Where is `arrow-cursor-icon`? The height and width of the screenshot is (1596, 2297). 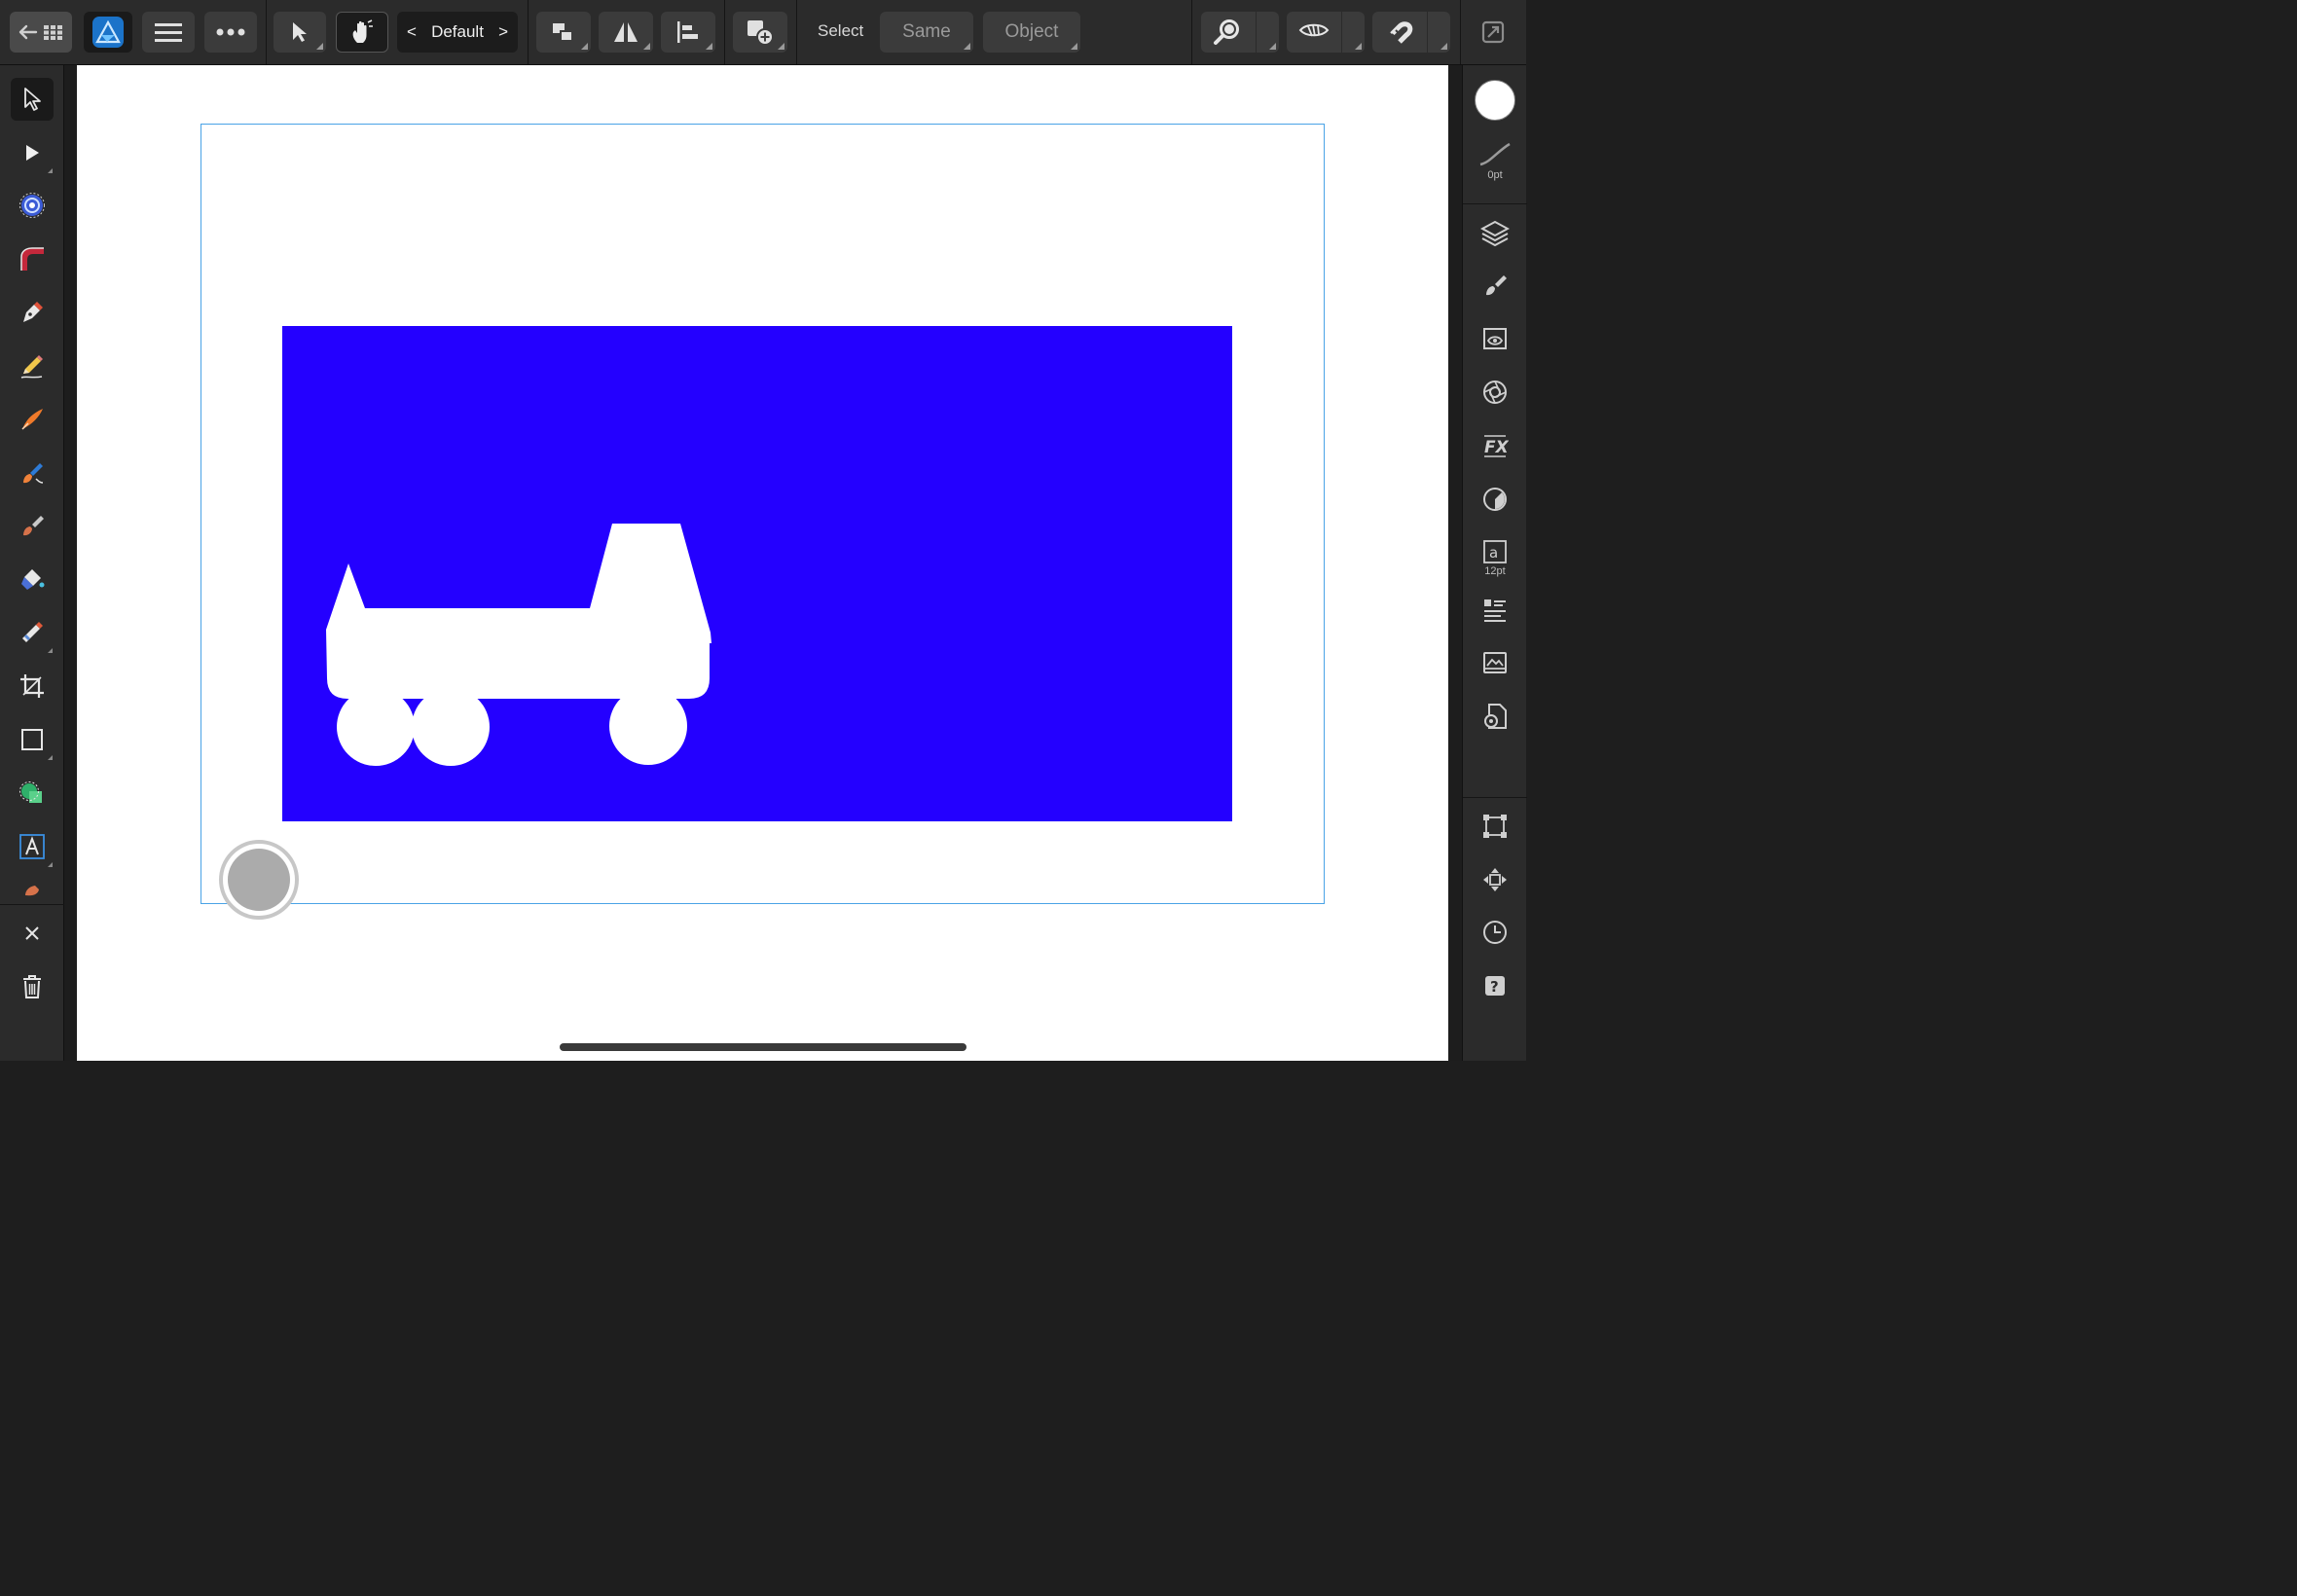
arrow-cursor-icon is located at coordinates (300, 32).